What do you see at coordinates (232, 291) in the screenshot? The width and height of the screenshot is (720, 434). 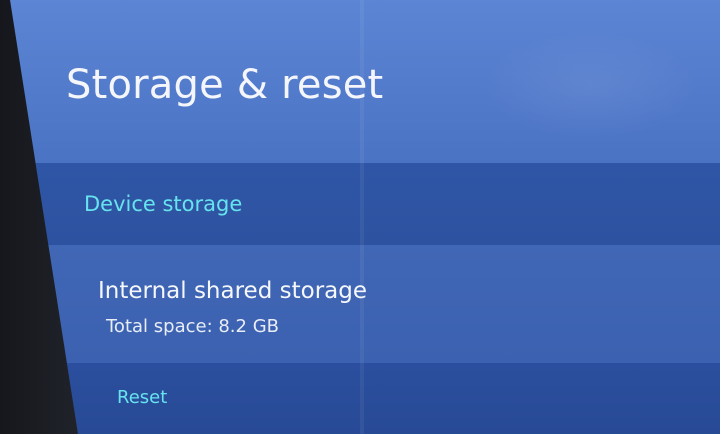 I see `internal-storage-title: Internal shared storage` at bounding box center [232, 291].